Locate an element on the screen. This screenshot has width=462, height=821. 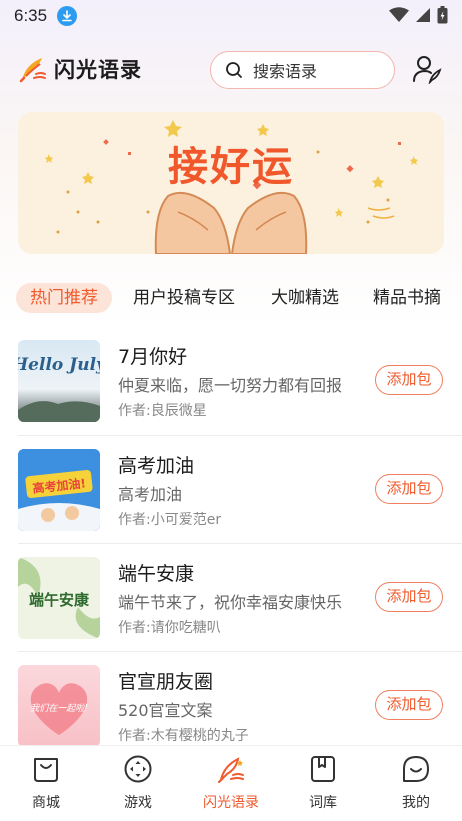
signal-icon is located at coordinates (423, 15).